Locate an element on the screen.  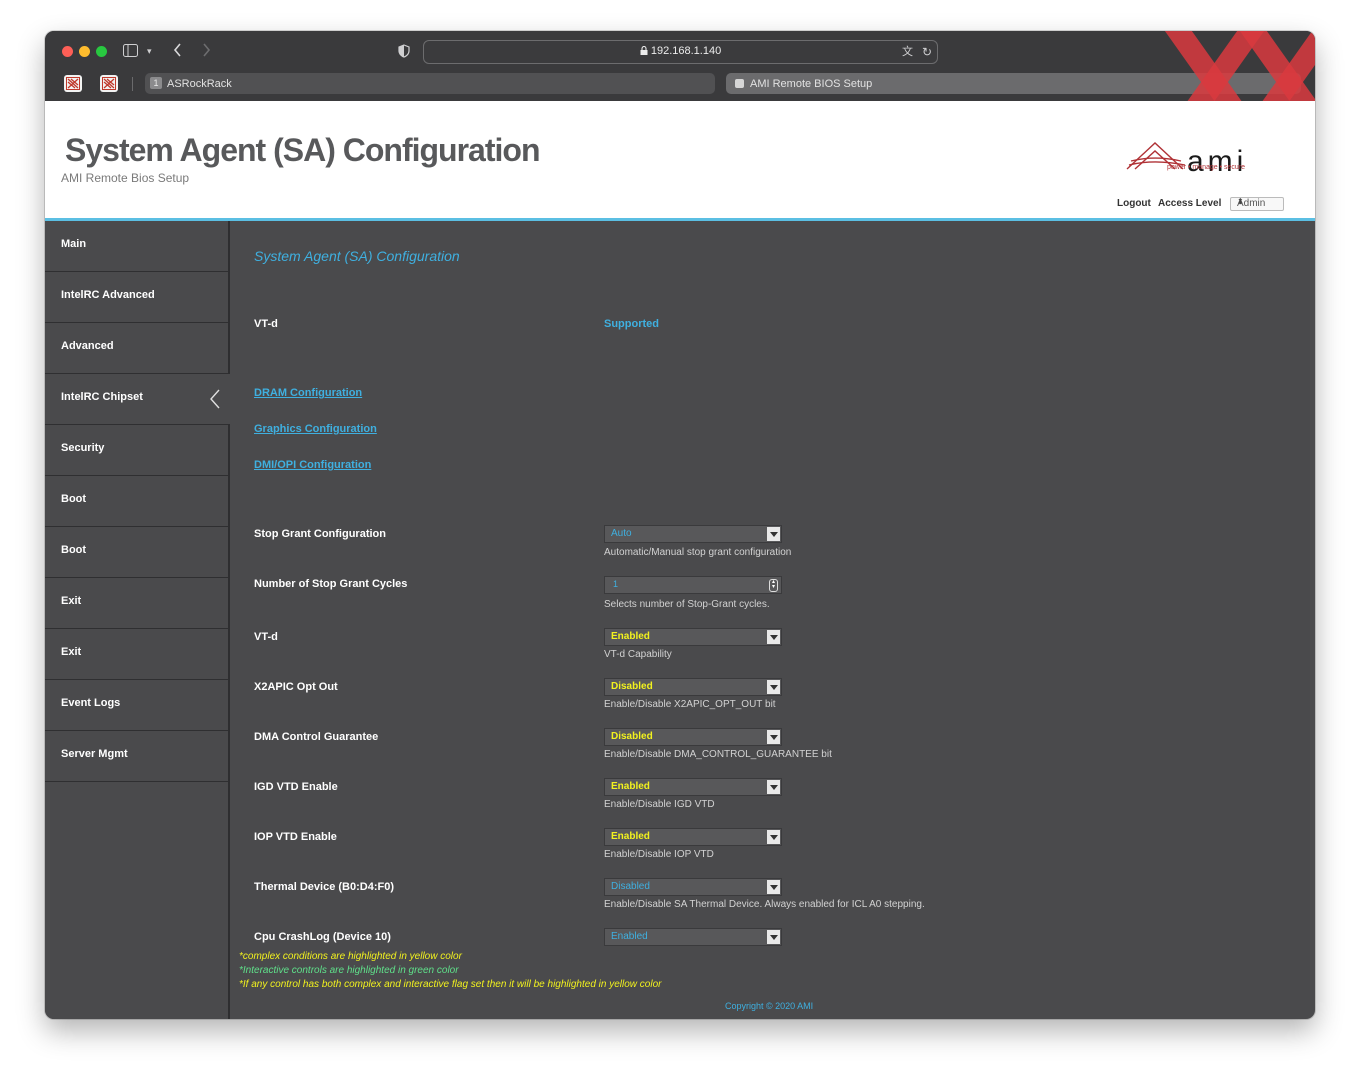
cpu-crashlog-select: Enabled is located at coordinates (693, 937).